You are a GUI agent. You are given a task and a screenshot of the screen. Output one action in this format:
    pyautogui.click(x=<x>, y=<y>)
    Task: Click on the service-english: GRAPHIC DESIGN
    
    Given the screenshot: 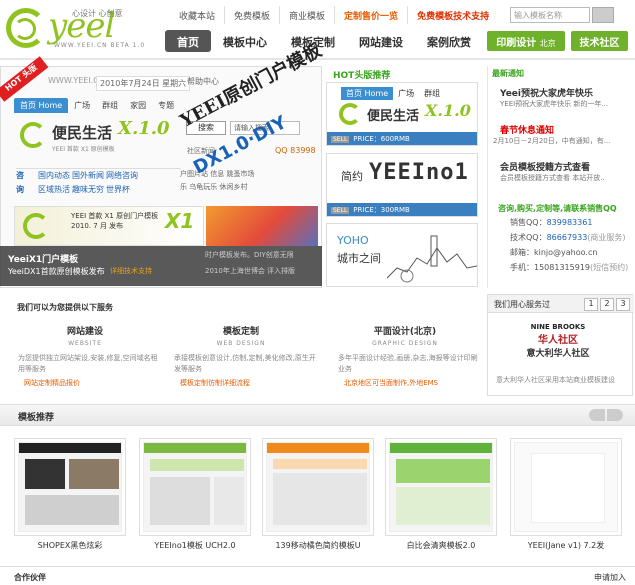 What is the action you would take?
    pyautogui.click(x=405, y=343)
    